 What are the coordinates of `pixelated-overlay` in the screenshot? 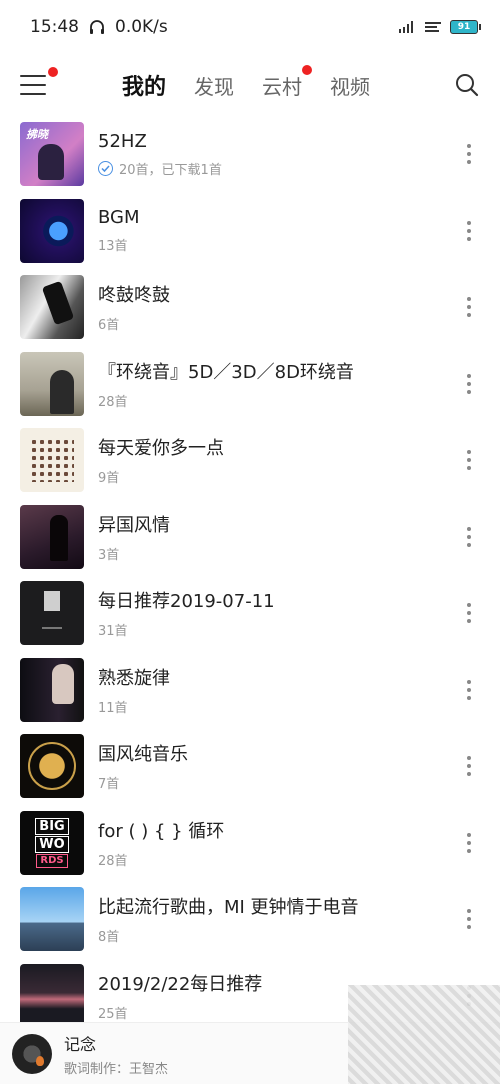 It's located at (424, 1034).